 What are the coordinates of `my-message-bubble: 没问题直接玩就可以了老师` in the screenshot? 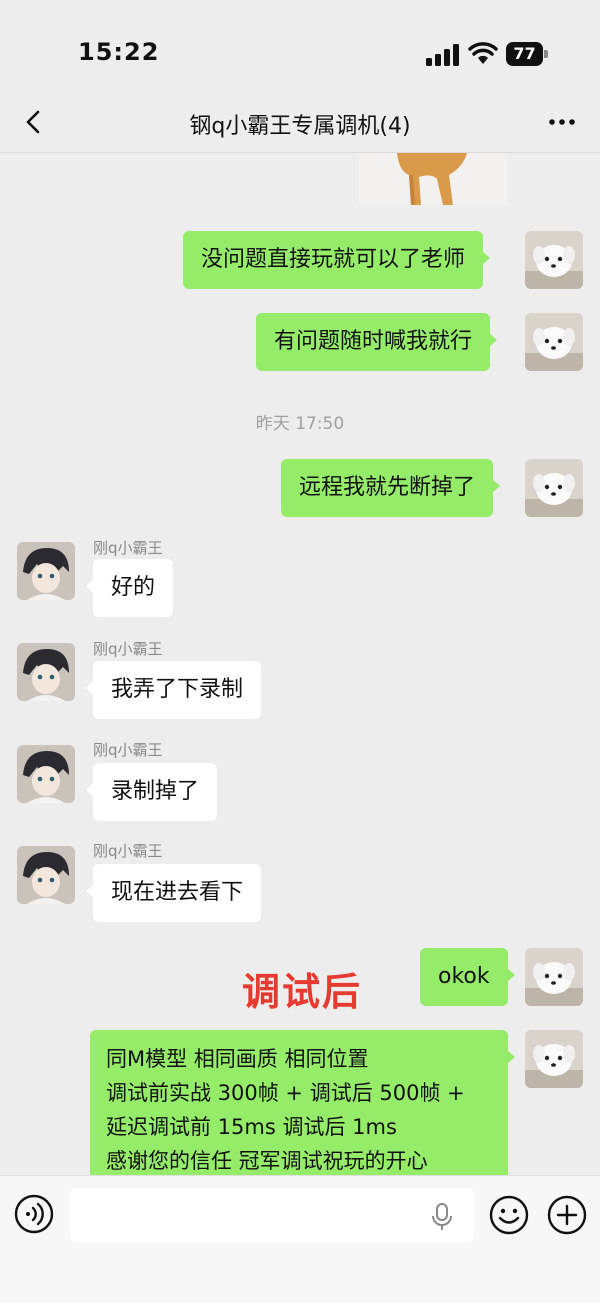 It's located at (337, 260).